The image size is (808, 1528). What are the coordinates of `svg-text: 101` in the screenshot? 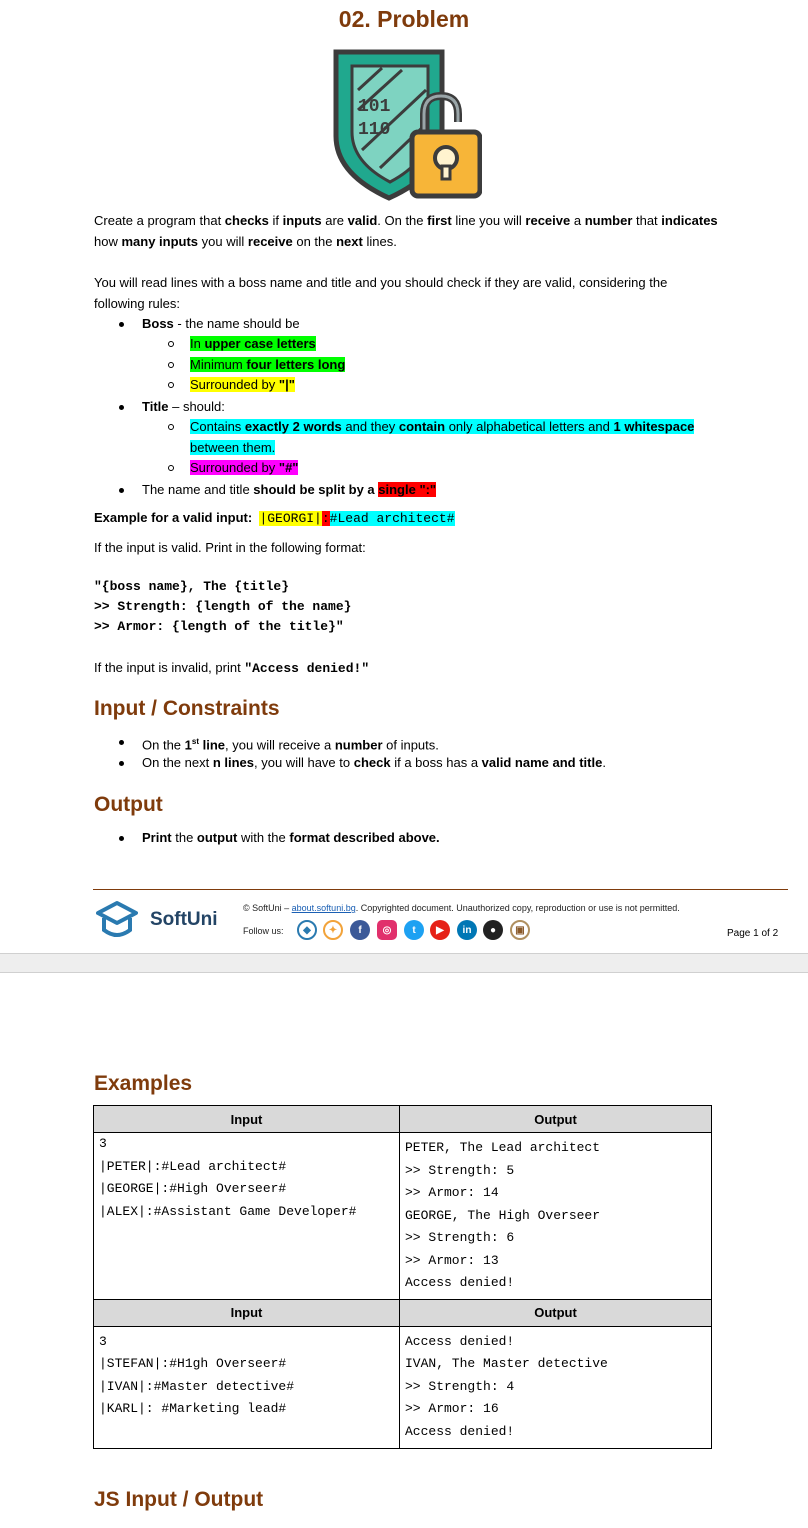 It's located at (374, 107).